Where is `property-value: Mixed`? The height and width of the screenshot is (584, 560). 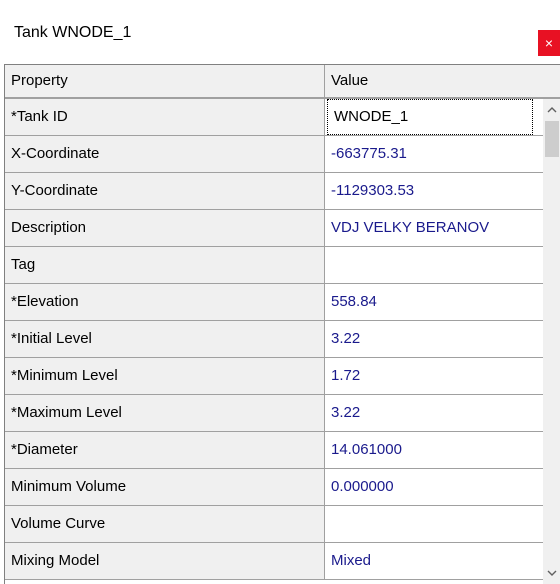 property-value: Mixed is located at coordinates (433, 561).